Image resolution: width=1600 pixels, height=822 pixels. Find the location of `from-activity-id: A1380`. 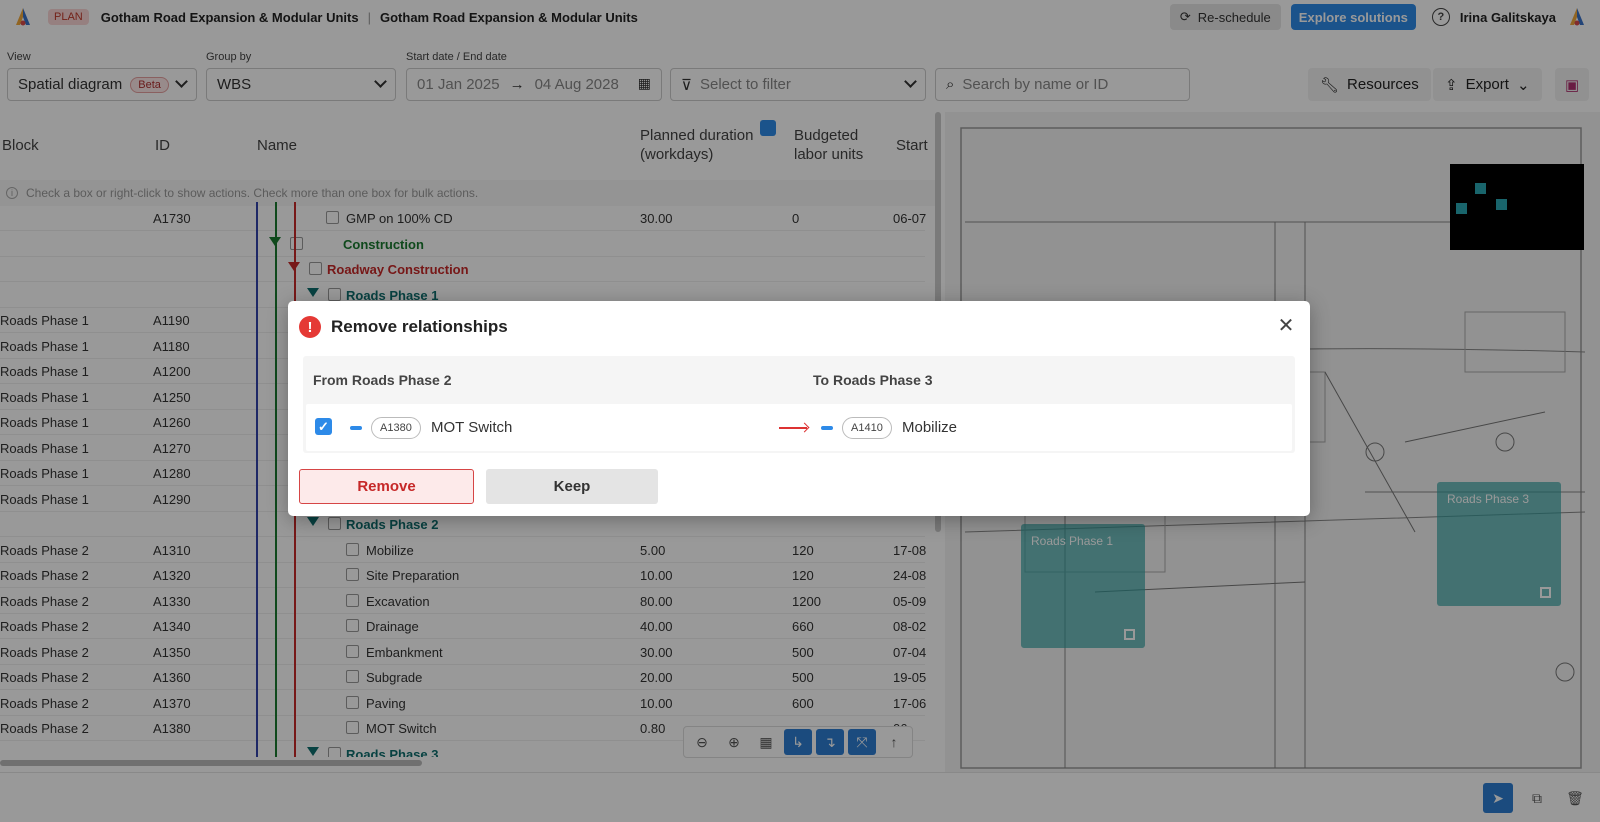

from-activity-id: A1380 is located at coordinates (396, 428).